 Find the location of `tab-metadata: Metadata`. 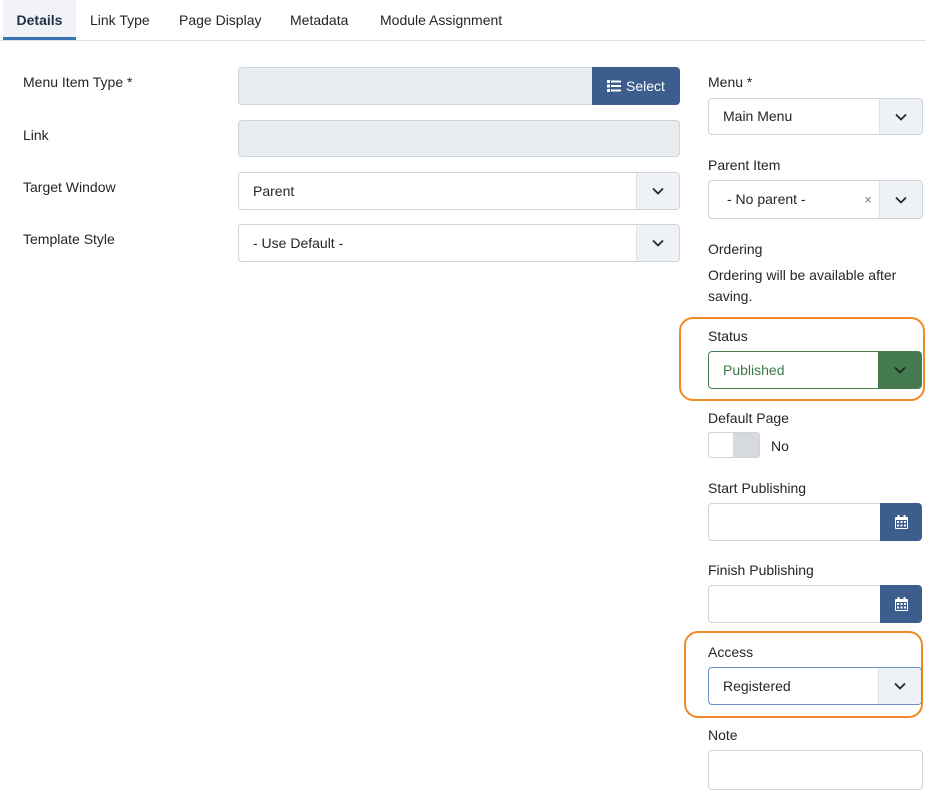

tab-metadata: Metadata is located at coordinates (319, 19).